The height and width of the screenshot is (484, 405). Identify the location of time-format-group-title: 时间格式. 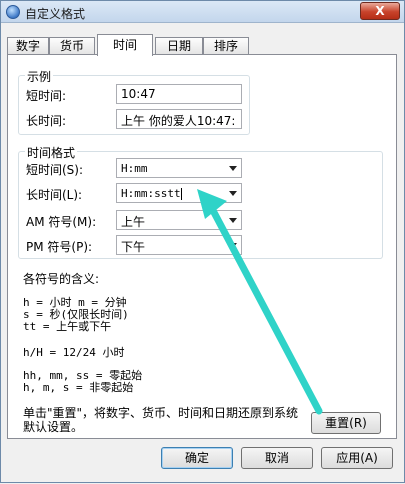
(51, 152).